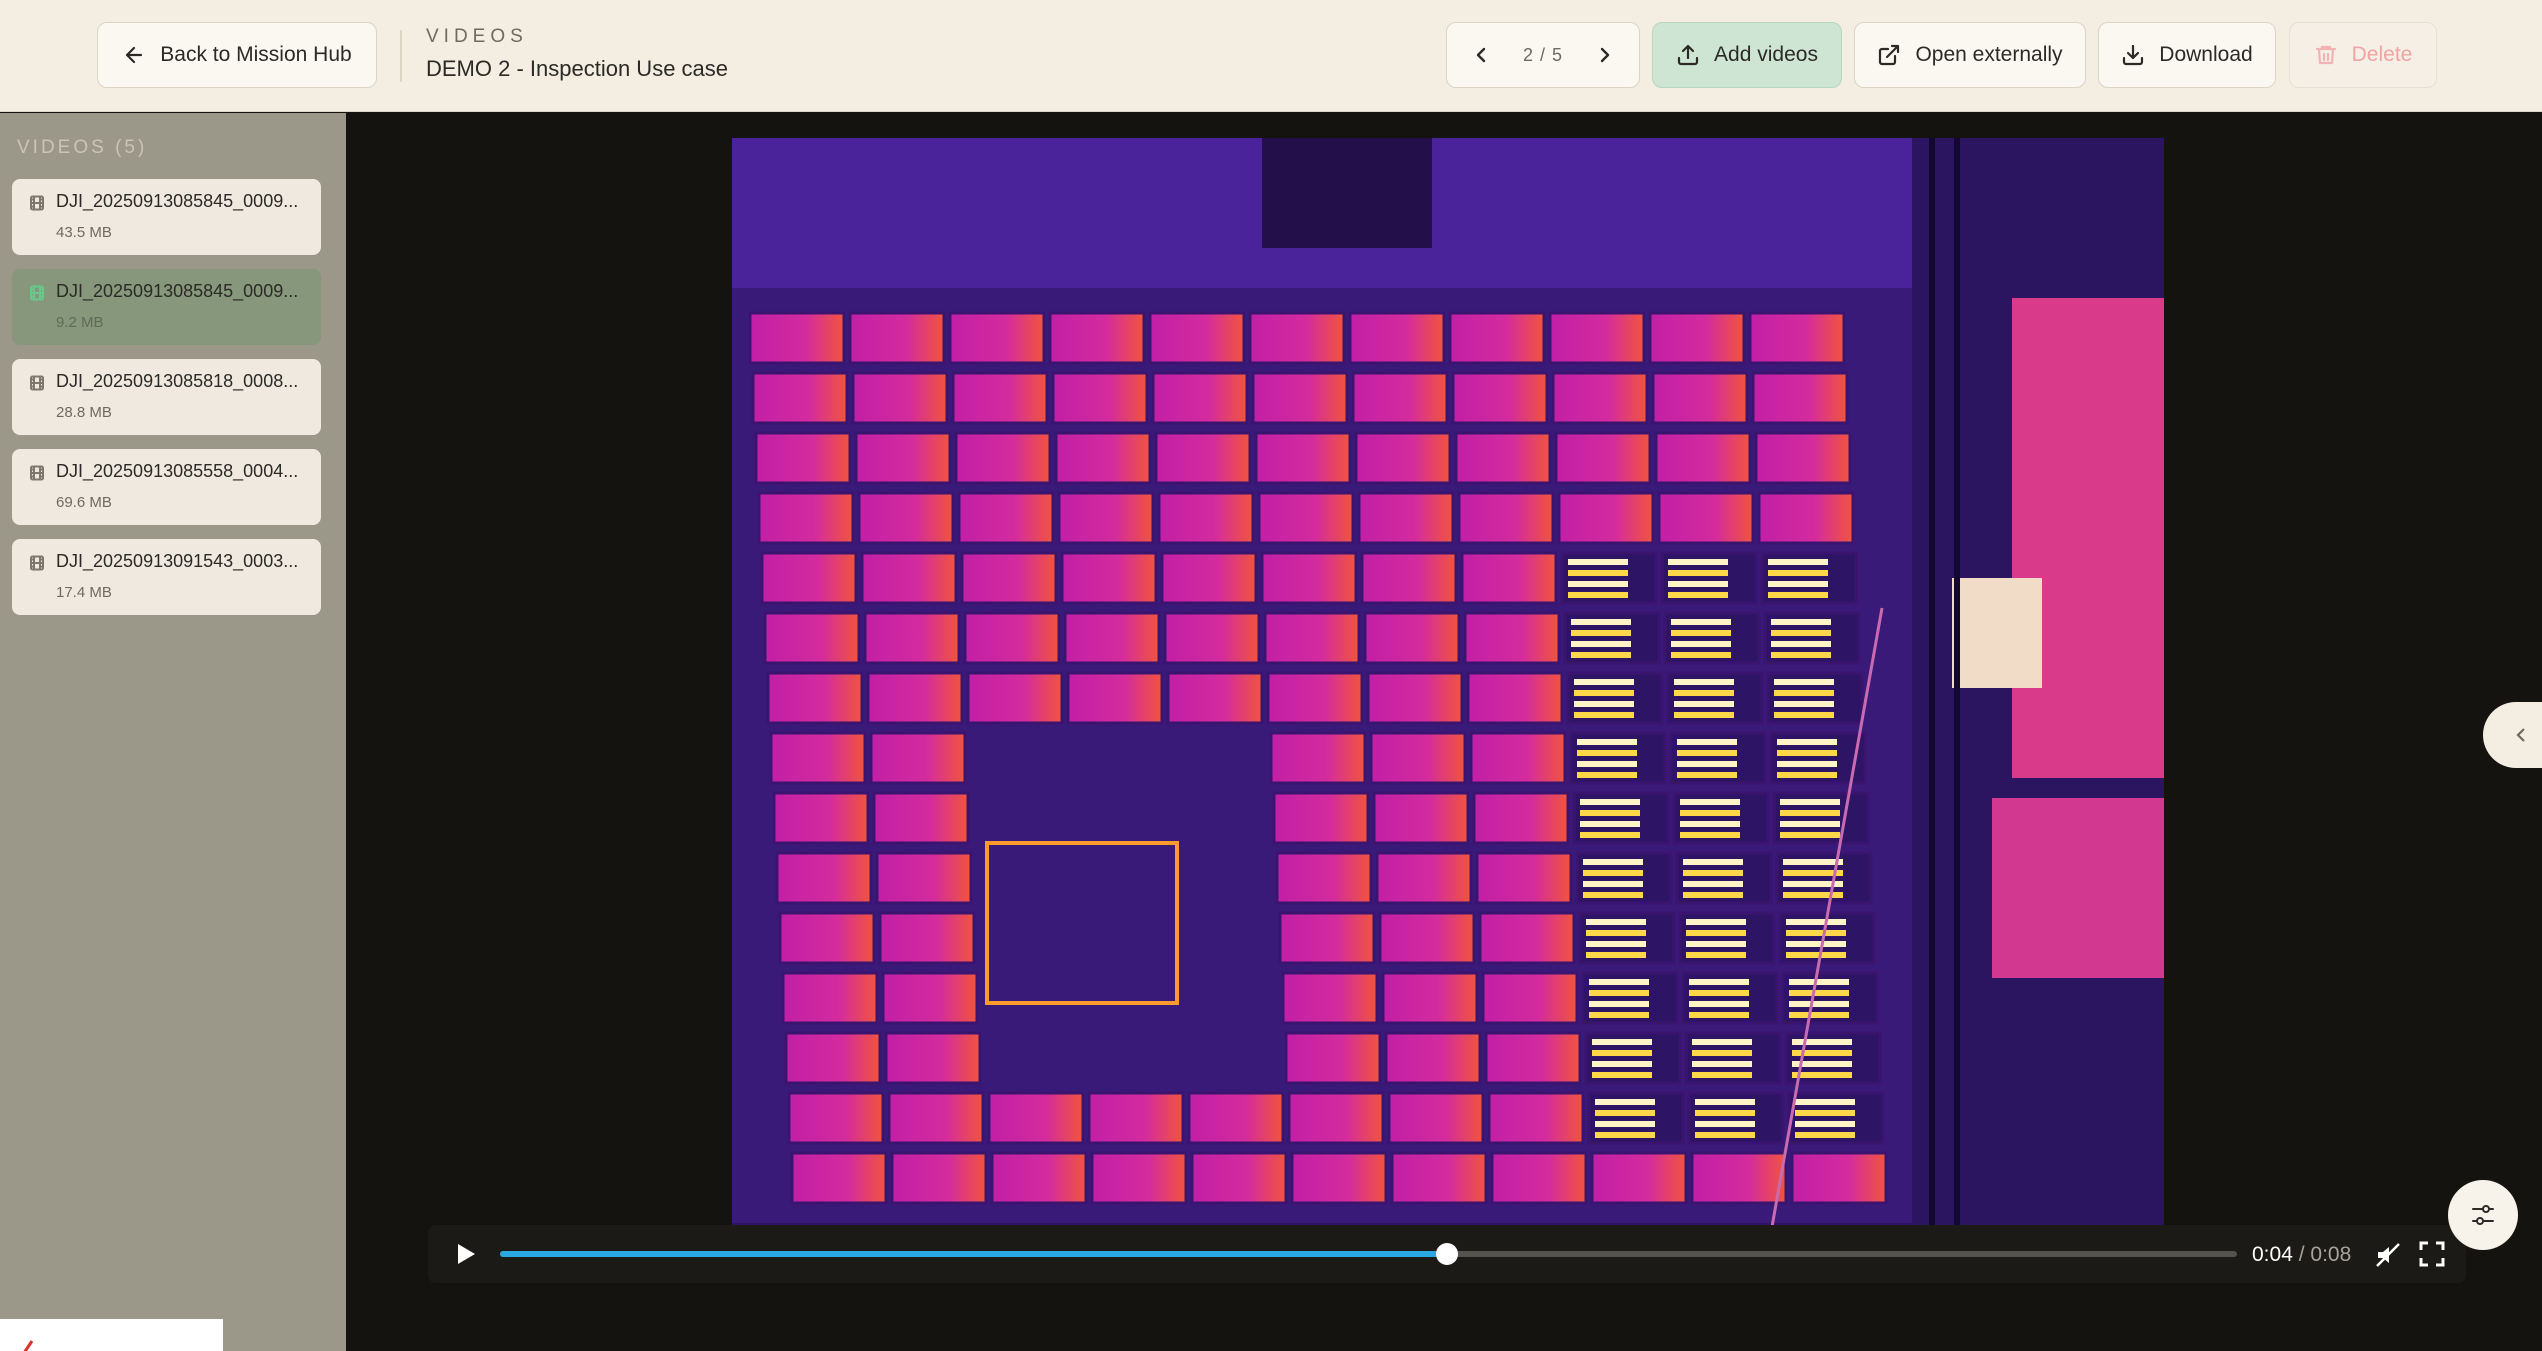 This screenshot has width=2542, height=1351. What do you see at coordinates (1605, 55) in the screenshot?
I see `chevron-right-icon` at bounding box center [1605, 55].